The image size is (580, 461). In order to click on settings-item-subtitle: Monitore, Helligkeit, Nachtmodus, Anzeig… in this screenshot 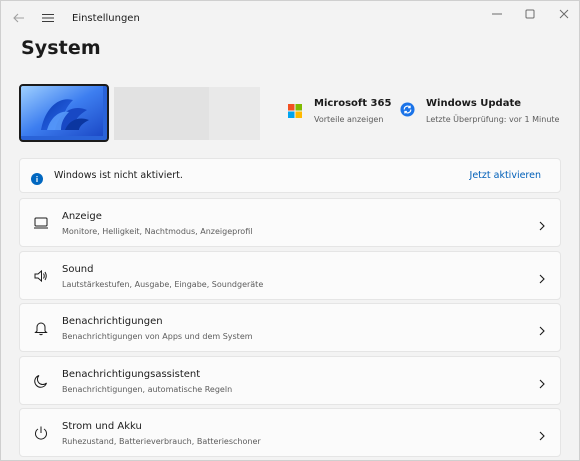, I will do `click(157, 231)`.